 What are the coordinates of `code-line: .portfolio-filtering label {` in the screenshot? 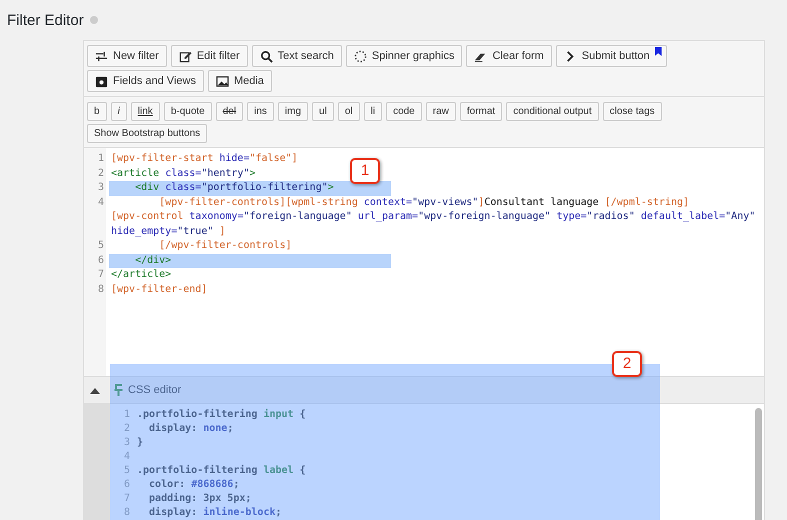 It's located at (221, 471).